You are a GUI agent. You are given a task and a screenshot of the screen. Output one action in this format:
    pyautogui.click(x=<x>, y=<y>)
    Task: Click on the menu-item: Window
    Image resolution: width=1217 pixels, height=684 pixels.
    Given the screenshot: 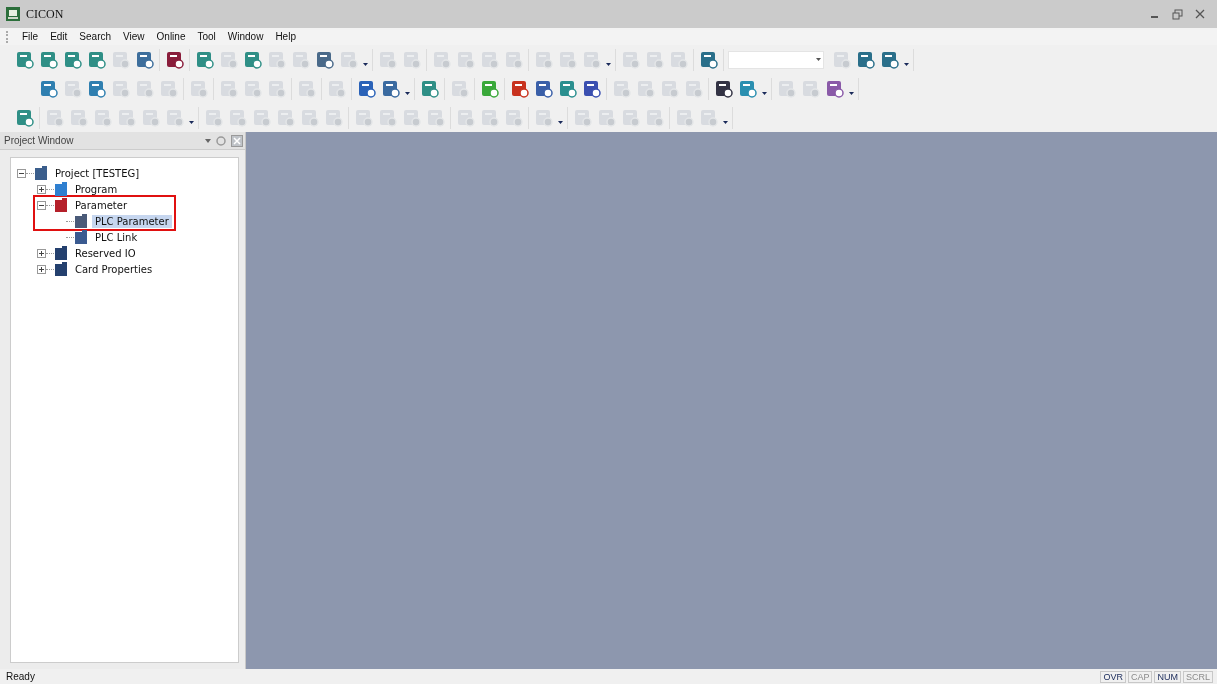 What is the action you would take?
    pyautogui.click(x=245, y=36)
    